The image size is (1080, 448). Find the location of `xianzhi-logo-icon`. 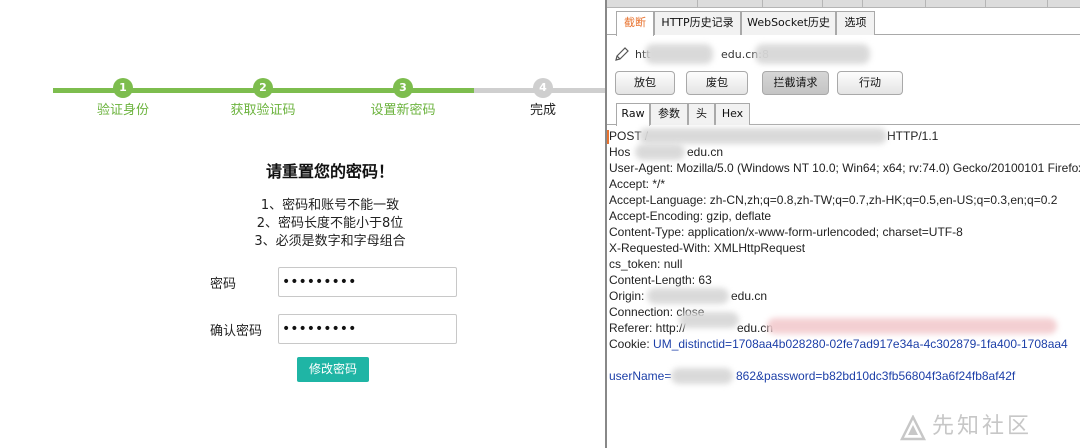

xianzhi-logo-icon is located at coordinates (913, 428).